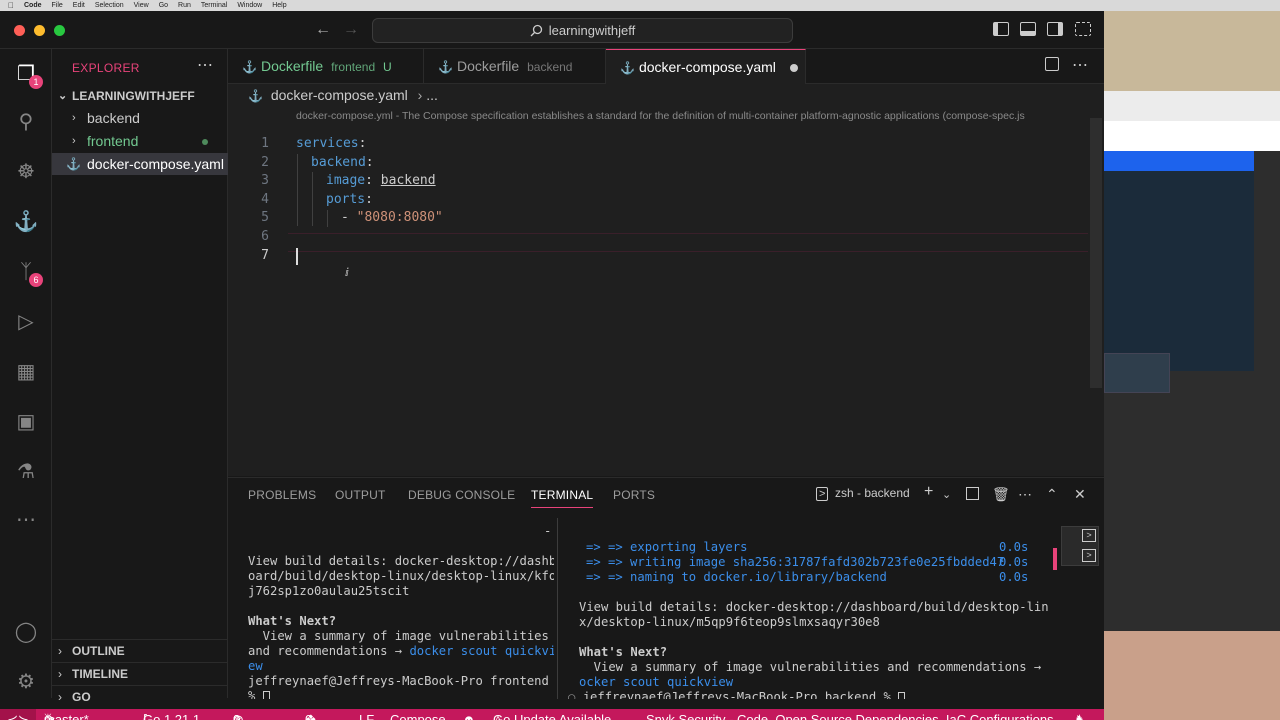  I want to click on tab-dockerfile-backend: ⚓ Dockerfile backend, so click(515, 66).